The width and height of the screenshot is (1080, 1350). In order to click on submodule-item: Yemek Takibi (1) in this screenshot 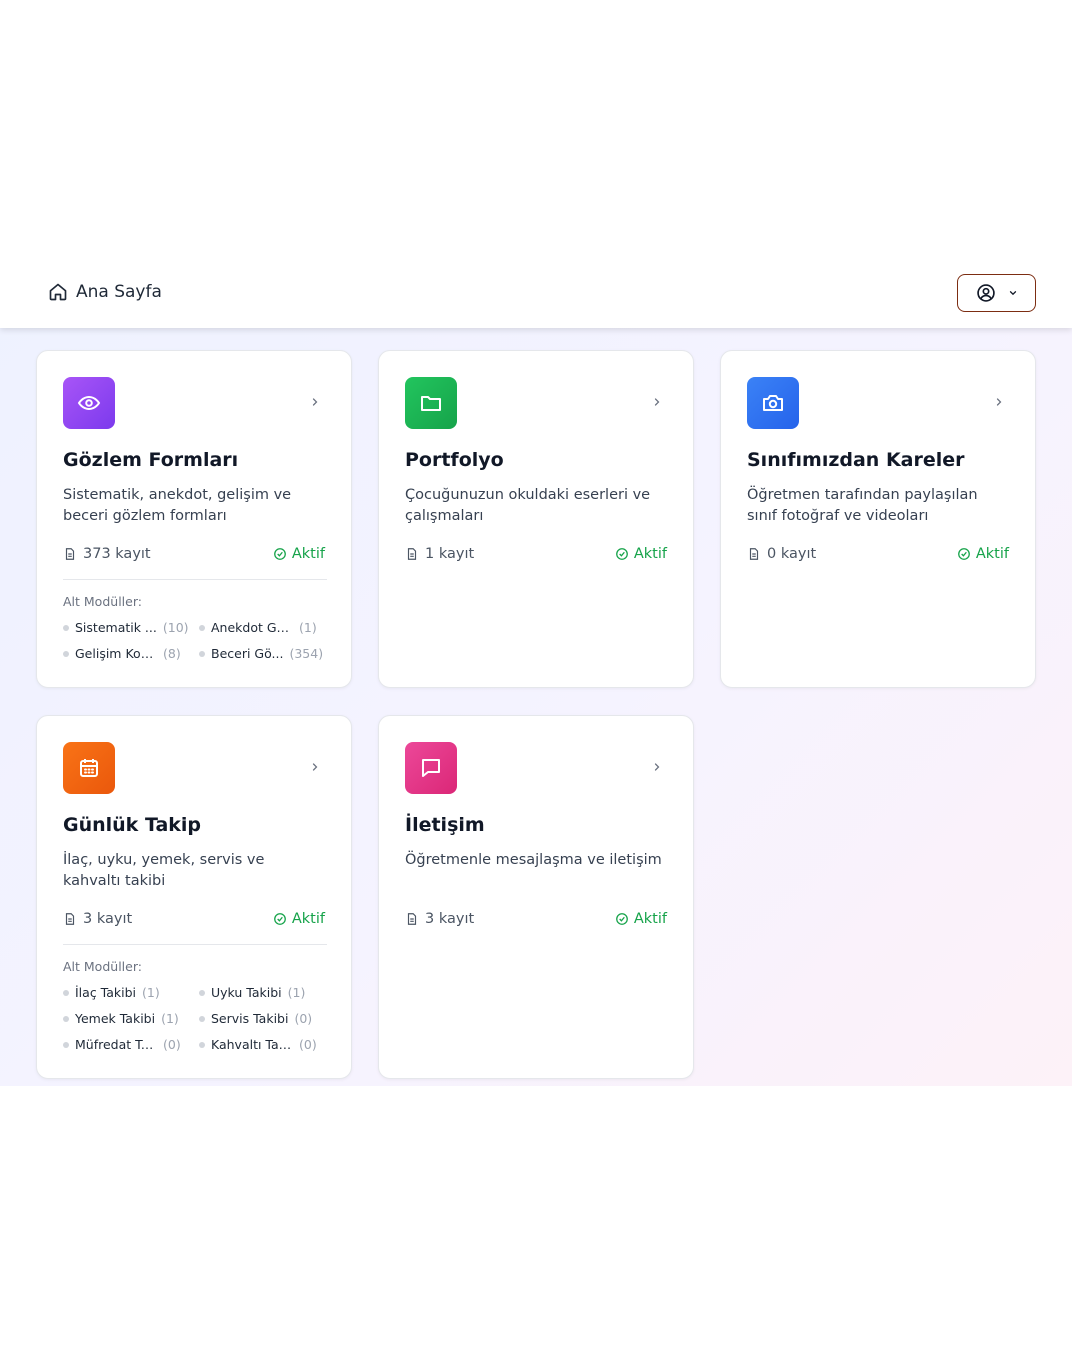, I will do `click(131, 1018)`.